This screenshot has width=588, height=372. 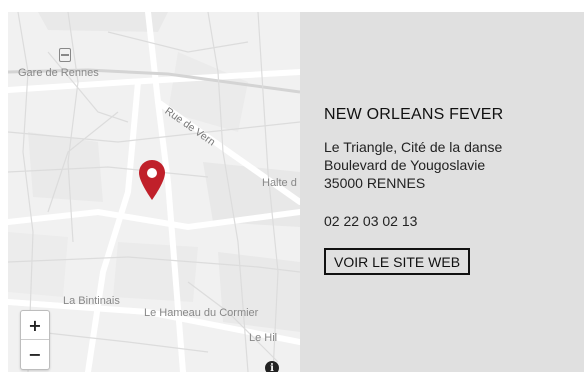 I want to click on website-button: VOIR LE SITE WEB, so click(x=397, y=261).